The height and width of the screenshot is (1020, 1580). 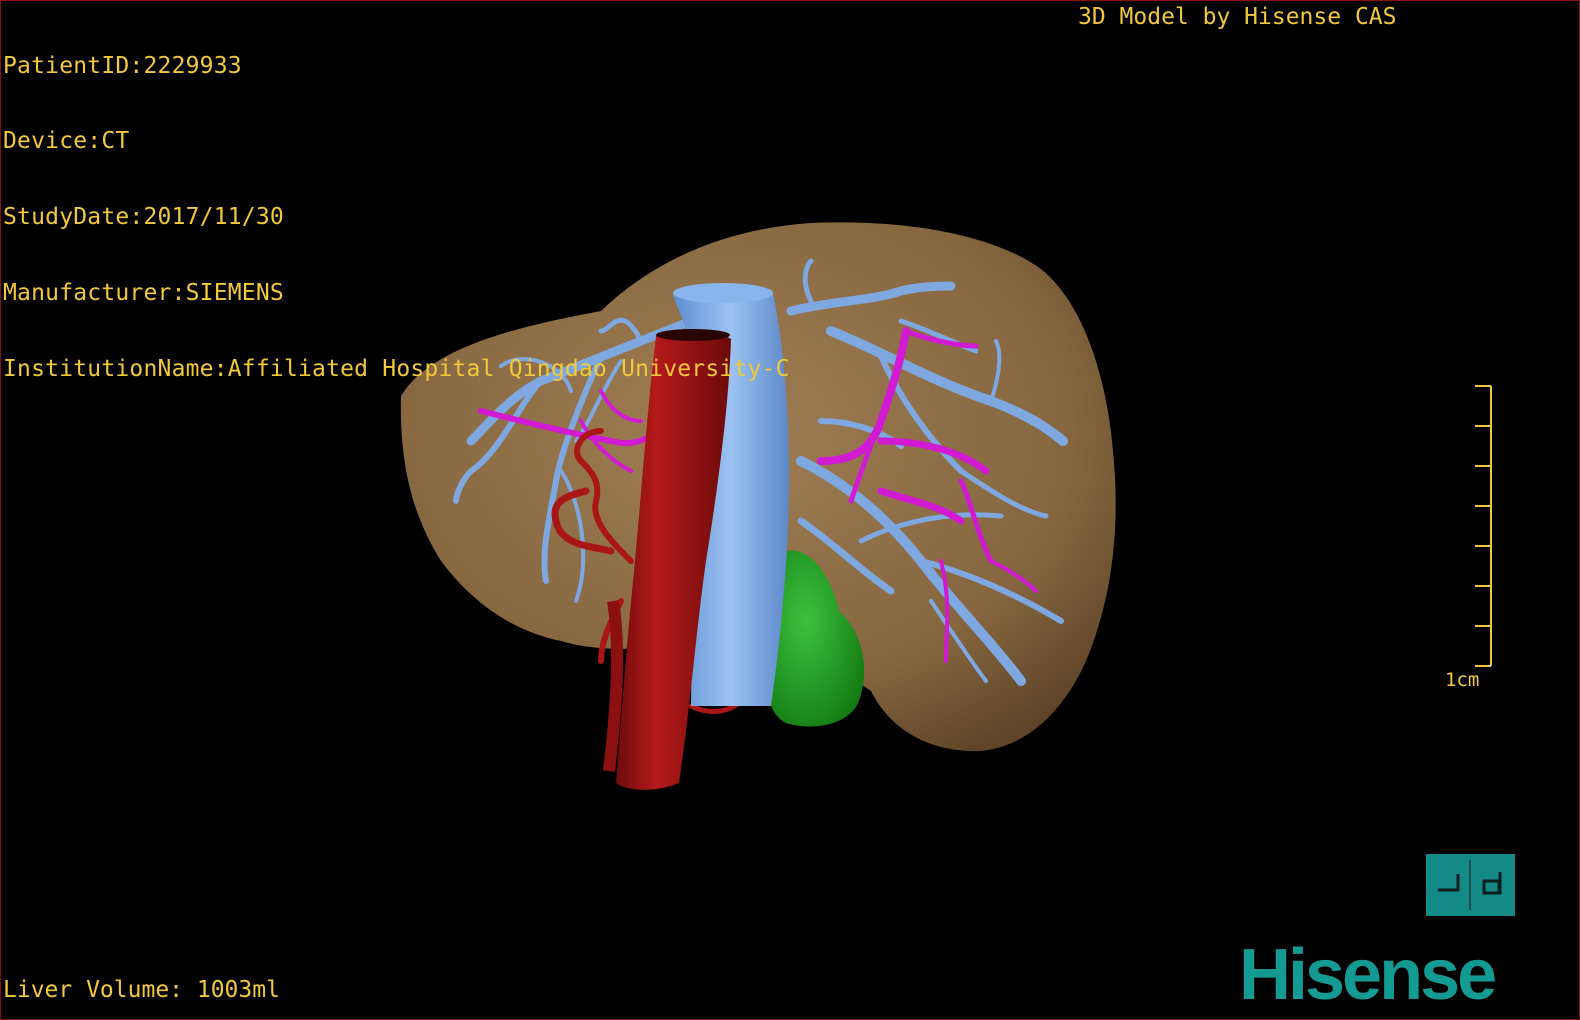 What do you see at coordinates (66, 141) in the screenshot?
I see `device: Device:CT` at bounding box center [66, 141].